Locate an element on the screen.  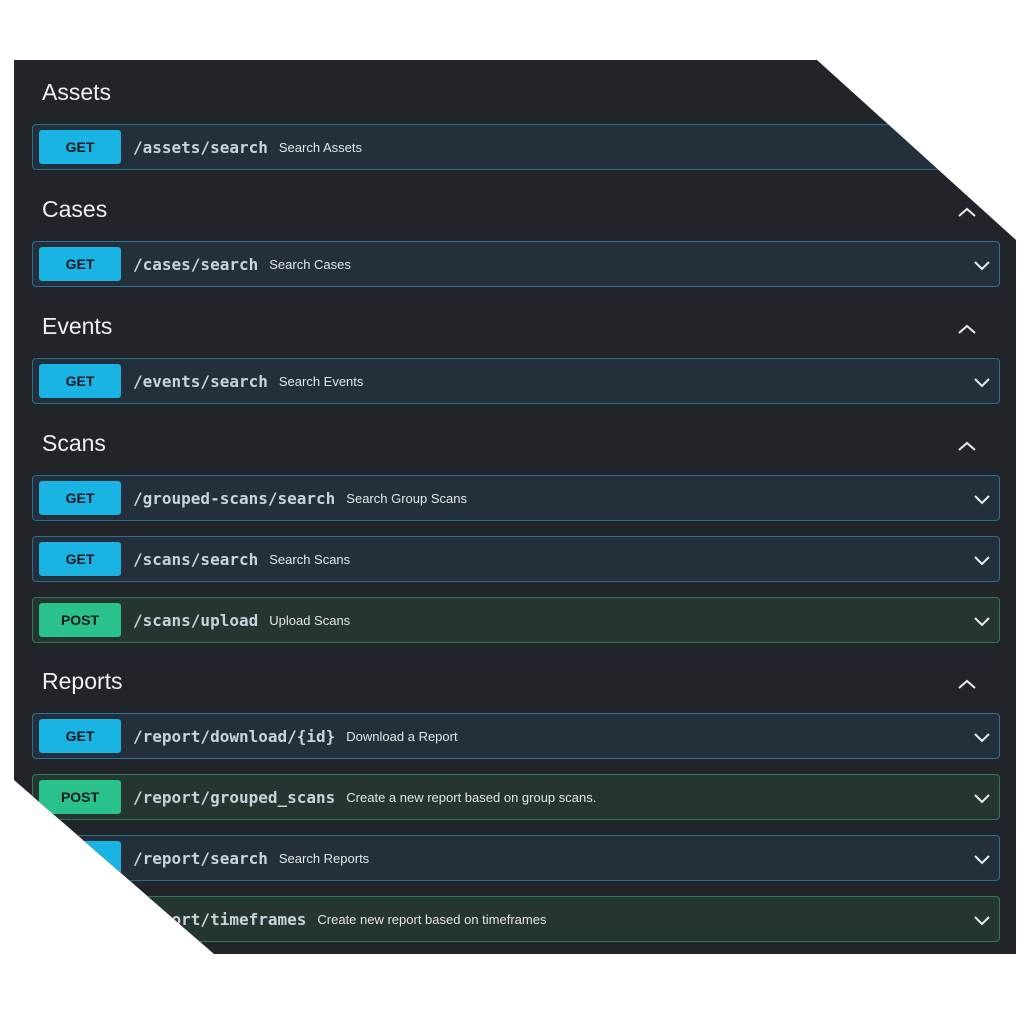
operation-path: /report/download/{id} is located at coordinates (234, 736).